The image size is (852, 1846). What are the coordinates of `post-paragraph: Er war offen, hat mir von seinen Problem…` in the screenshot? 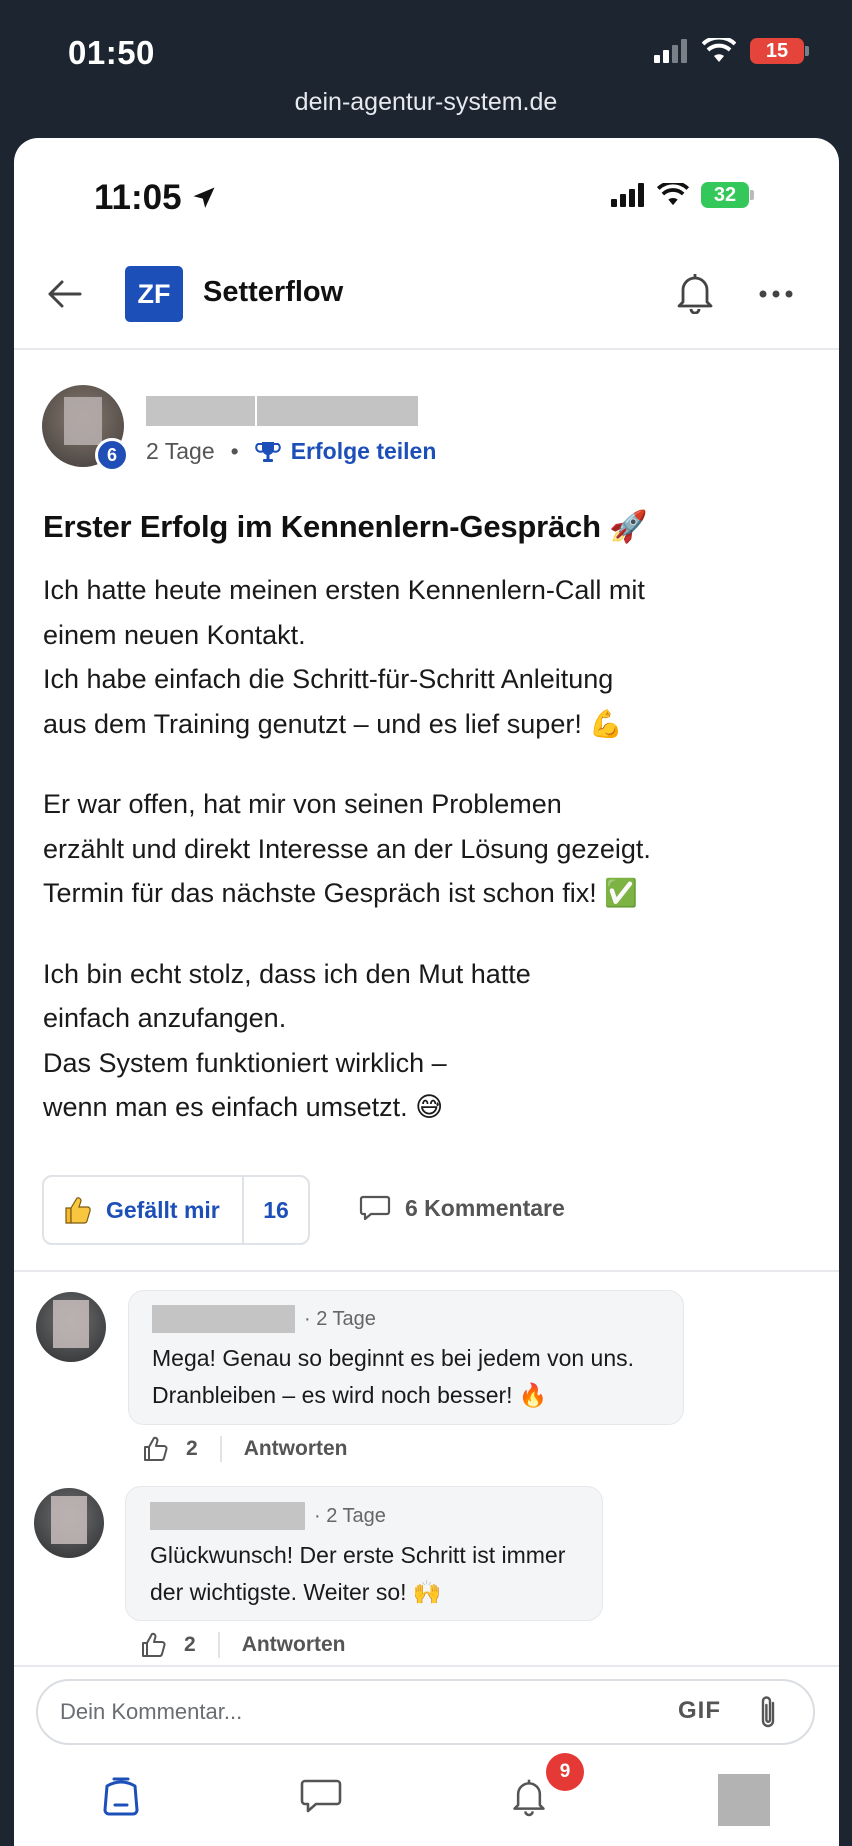 It's located at (347, 848).